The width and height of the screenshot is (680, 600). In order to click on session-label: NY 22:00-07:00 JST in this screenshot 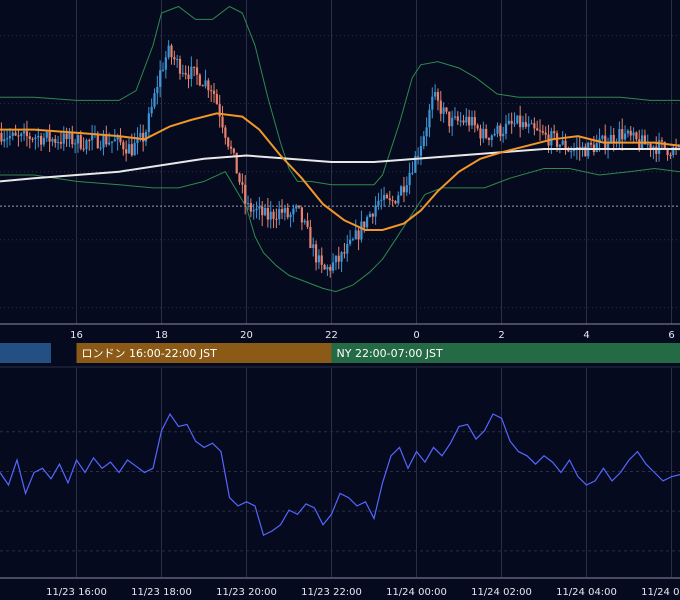, I will do `click(390, 353)`.